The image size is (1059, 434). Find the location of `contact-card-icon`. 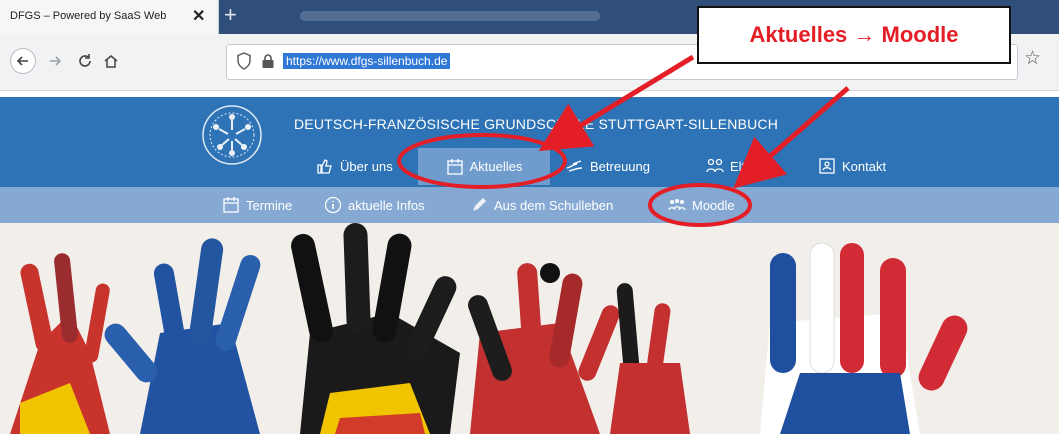

contact-card-icon is located at coordinates (827, 166).